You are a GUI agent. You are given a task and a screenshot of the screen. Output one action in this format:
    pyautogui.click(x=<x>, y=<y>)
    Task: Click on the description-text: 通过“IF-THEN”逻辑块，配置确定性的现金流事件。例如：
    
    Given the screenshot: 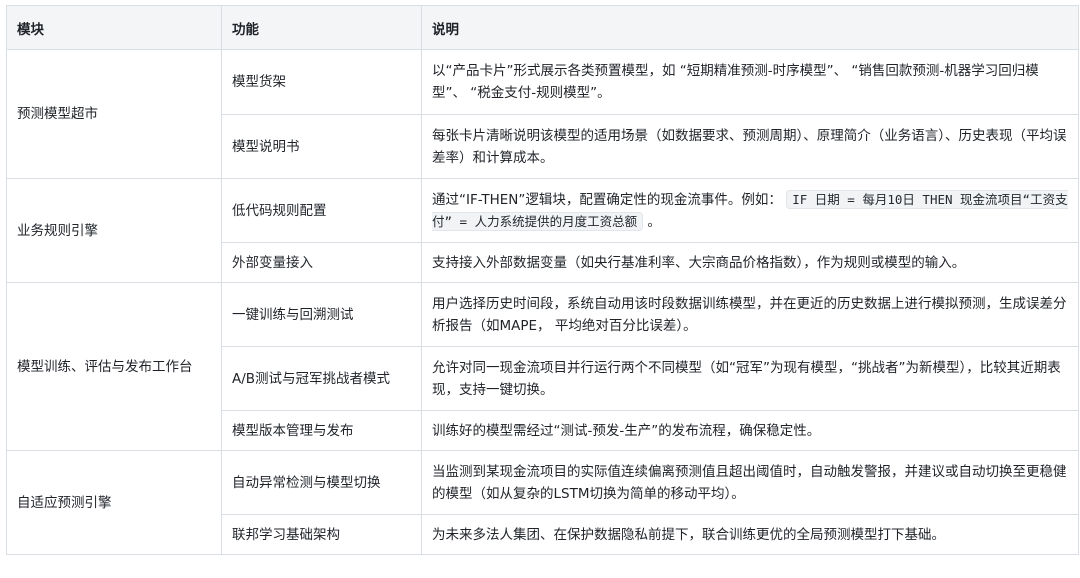 What is the action you would take?
    pyautogui.click(x=607, y=199)
    